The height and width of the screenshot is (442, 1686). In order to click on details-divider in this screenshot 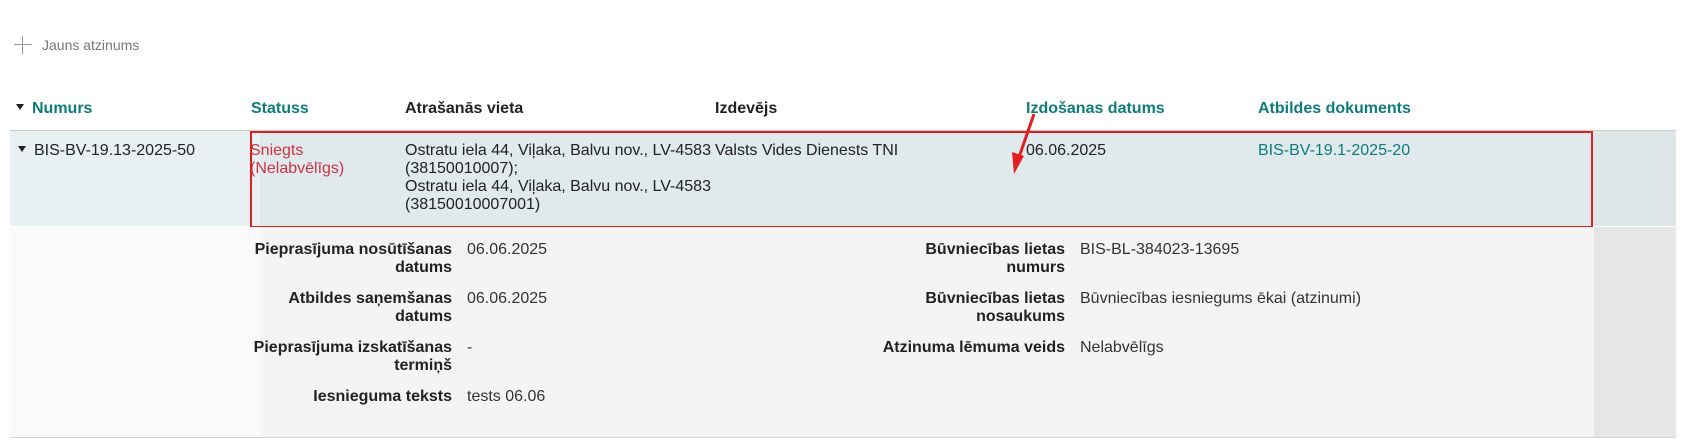, I will do `click(843, 437)`.